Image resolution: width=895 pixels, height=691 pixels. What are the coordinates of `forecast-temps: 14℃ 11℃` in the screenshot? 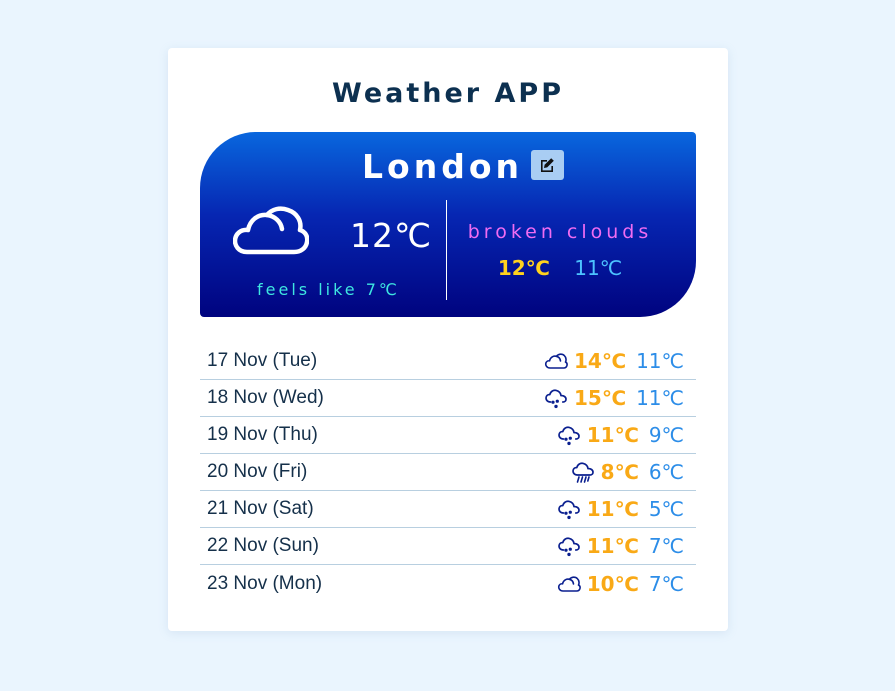 It's located at (614, 361).